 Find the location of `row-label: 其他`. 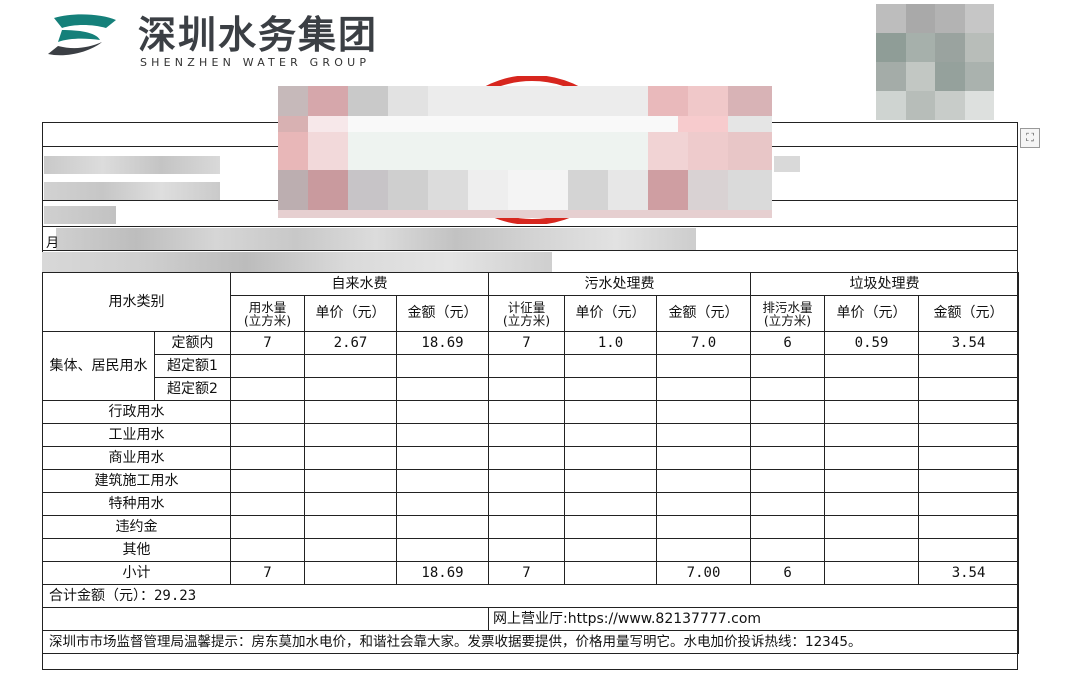

row-label: 其他 is located at coordinates (136, 550).